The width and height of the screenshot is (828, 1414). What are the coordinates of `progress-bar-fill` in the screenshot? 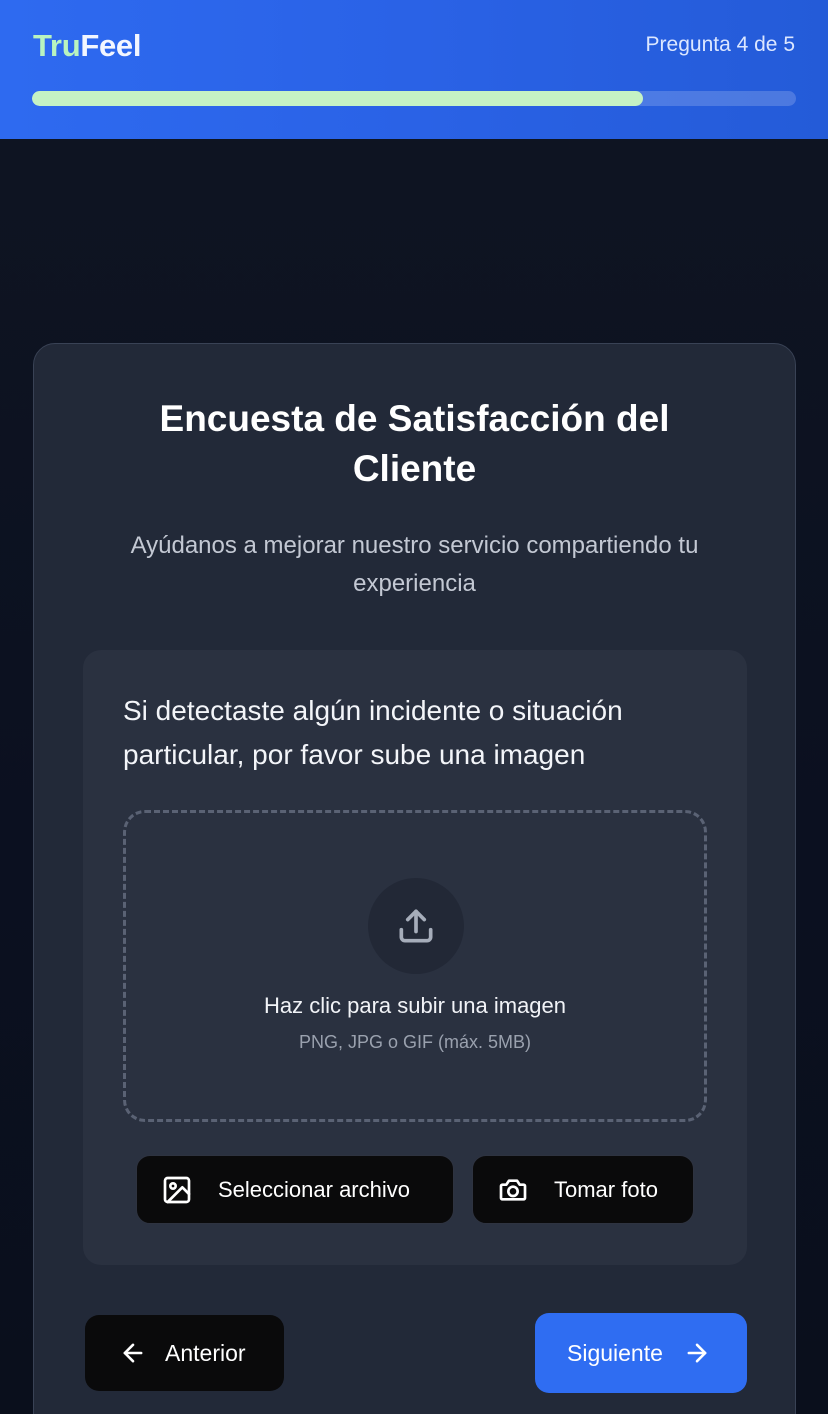 It's located at (338, 98).